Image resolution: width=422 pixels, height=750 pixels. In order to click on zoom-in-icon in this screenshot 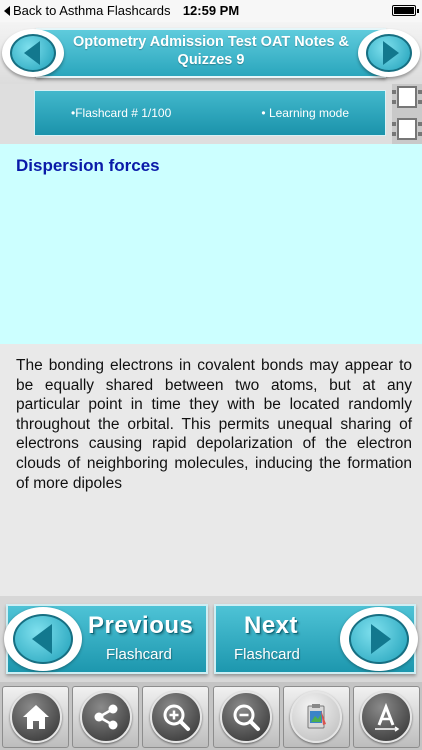, I will do `click(176, 717)`.